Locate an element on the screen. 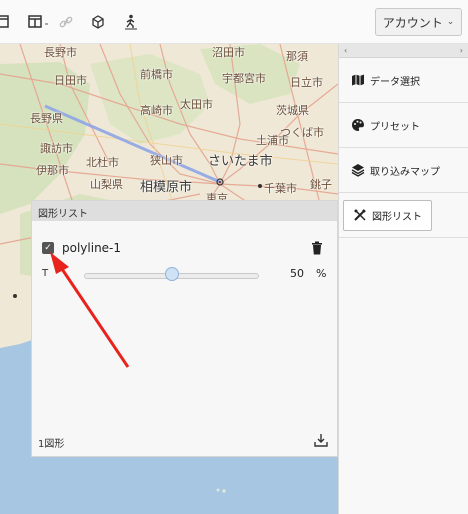 Image resolution: width=468 pixels, height=514 pixels. panel-collapse-bar: ‹ › is located at coordinates (403, 51).